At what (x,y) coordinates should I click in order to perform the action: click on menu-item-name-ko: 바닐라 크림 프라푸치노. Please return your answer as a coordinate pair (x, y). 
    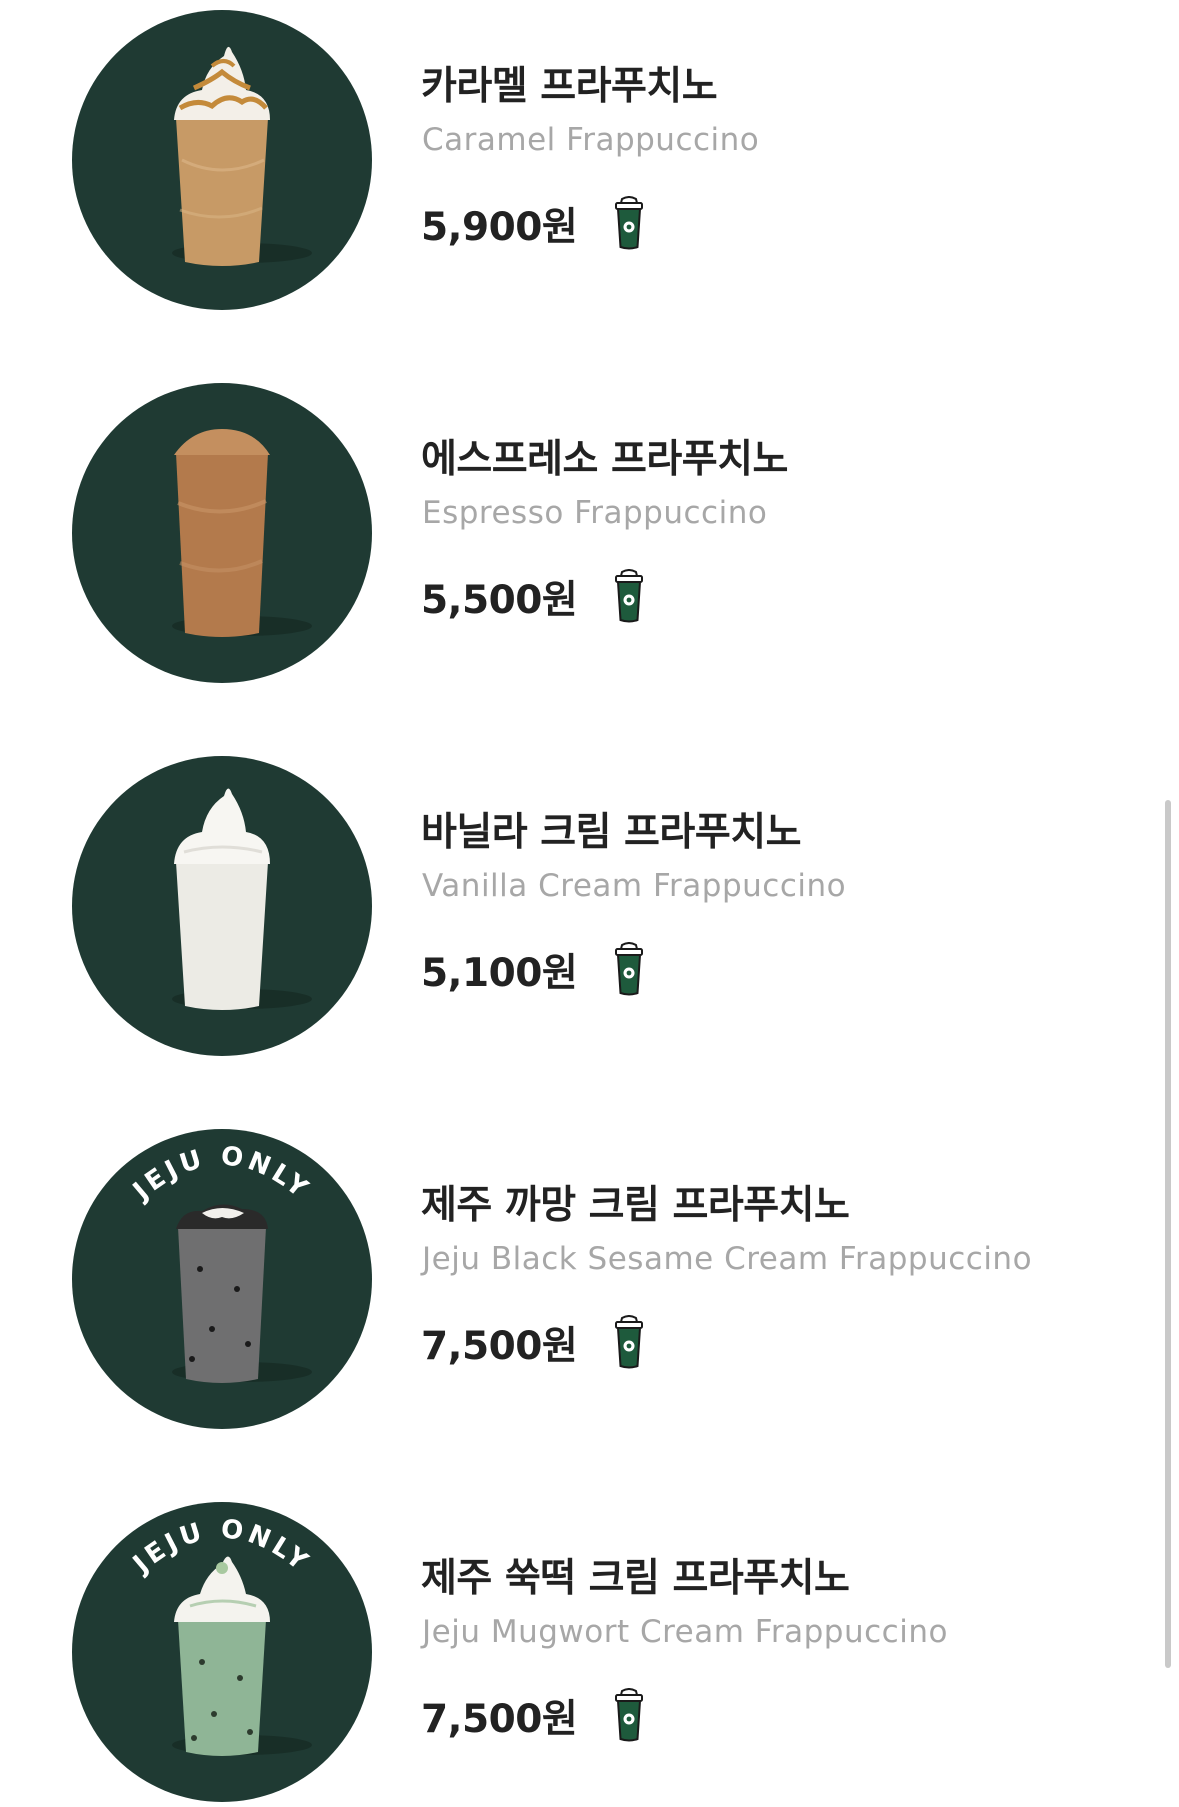
    Looking at the image, I should click on (611, 832).